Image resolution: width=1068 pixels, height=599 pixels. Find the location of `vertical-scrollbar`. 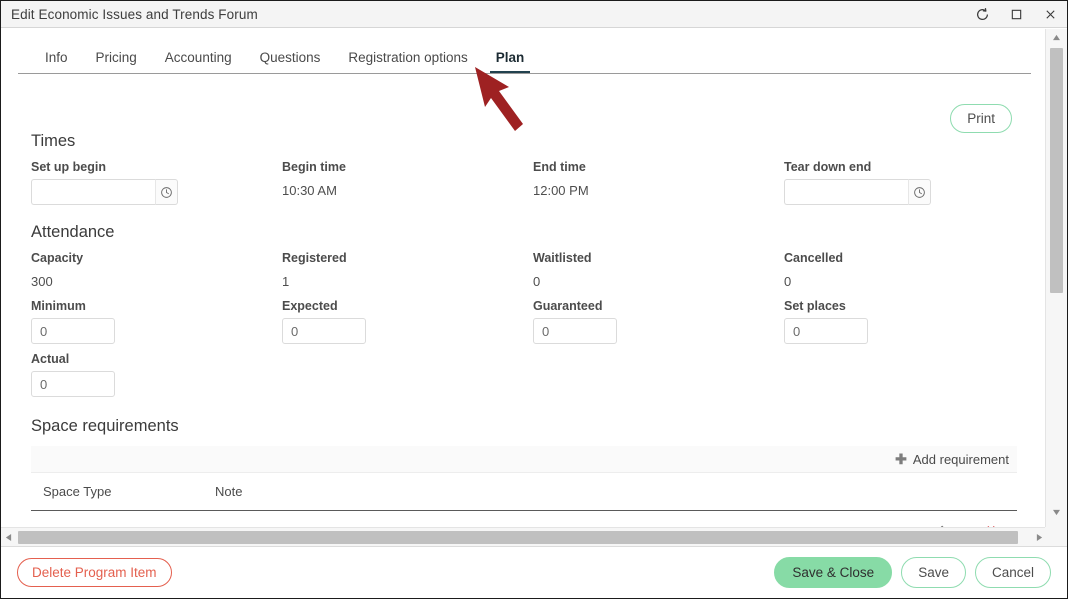

vertical-scrollbar is located at coordinates (1056, 282).